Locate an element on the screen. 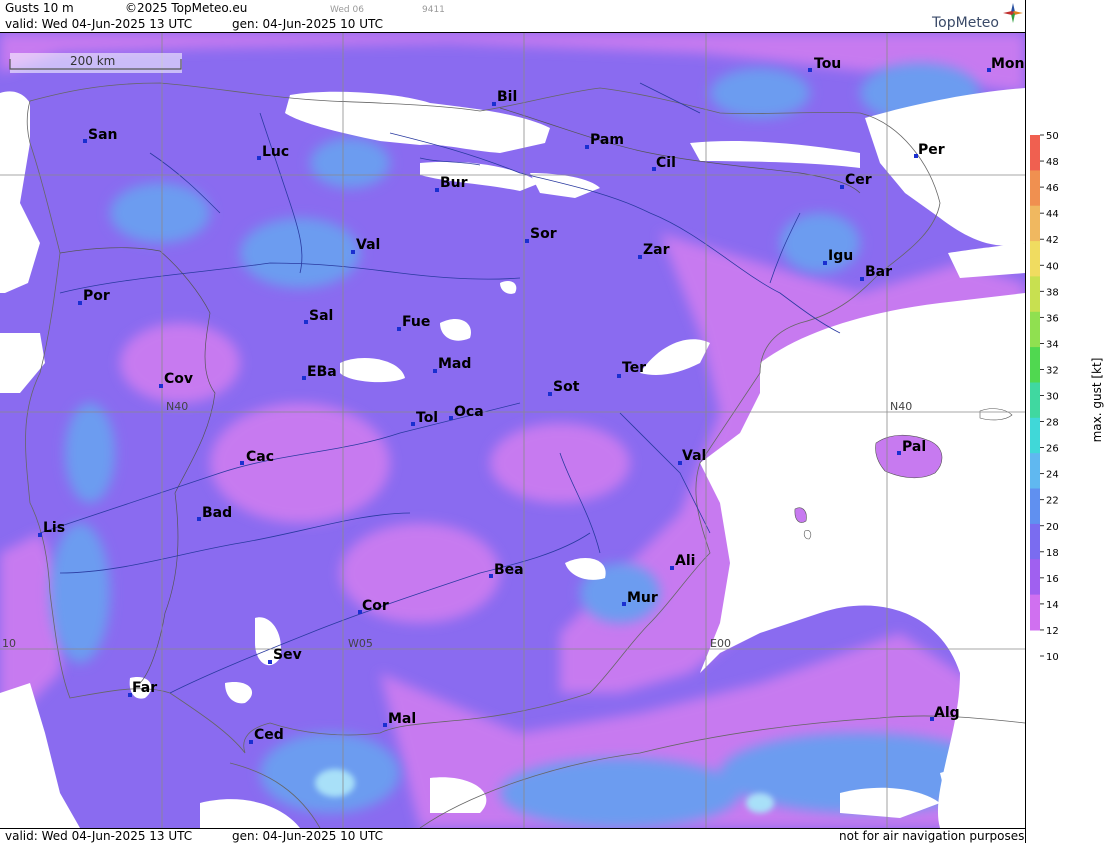 The height and width of the screenshot is (847, 1117). city-cil: Cil is located at coordinates (664, 163).